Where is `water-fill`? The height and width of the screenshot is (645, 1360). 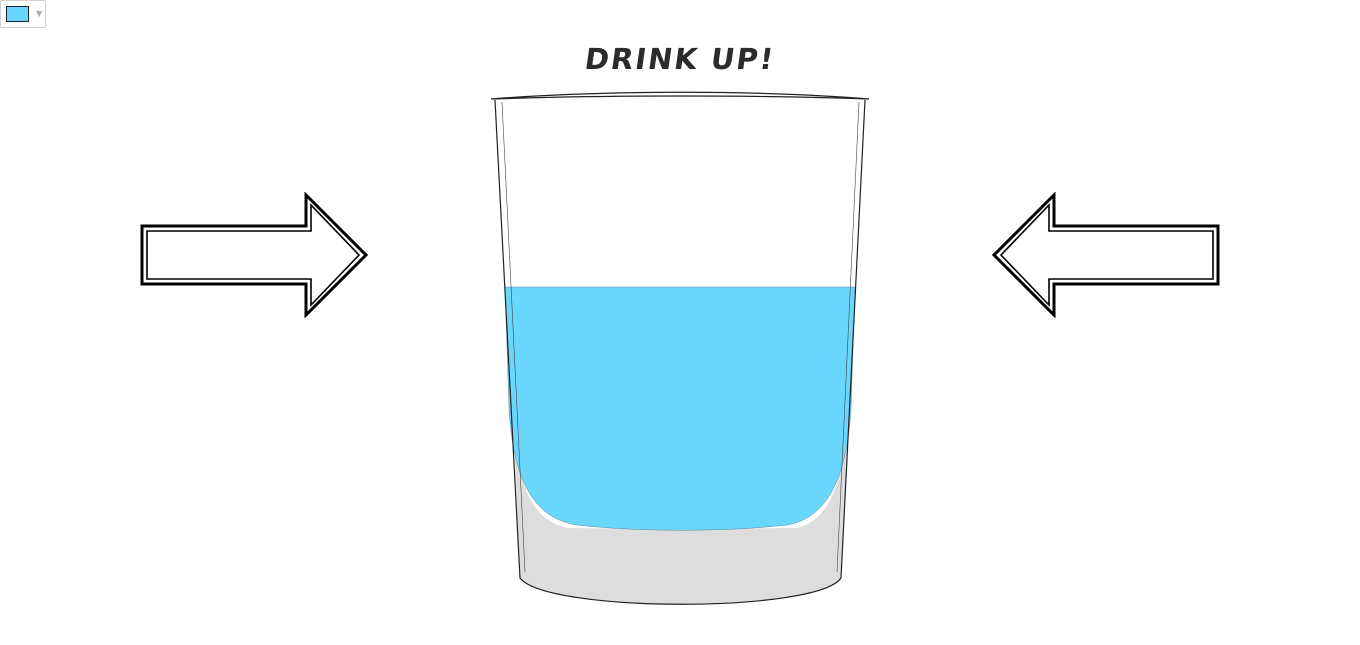
water-fill is located at coordinates (680, 408).